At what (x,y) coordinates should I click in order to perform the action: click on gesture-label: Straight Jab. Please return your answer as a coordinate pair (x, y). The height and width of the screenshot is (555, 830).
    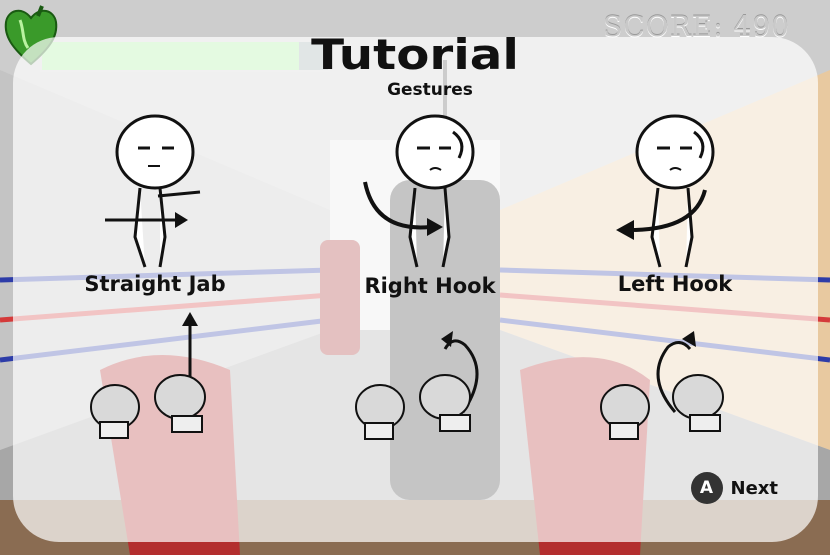
    Looking at the image, I should click on (155, 284).